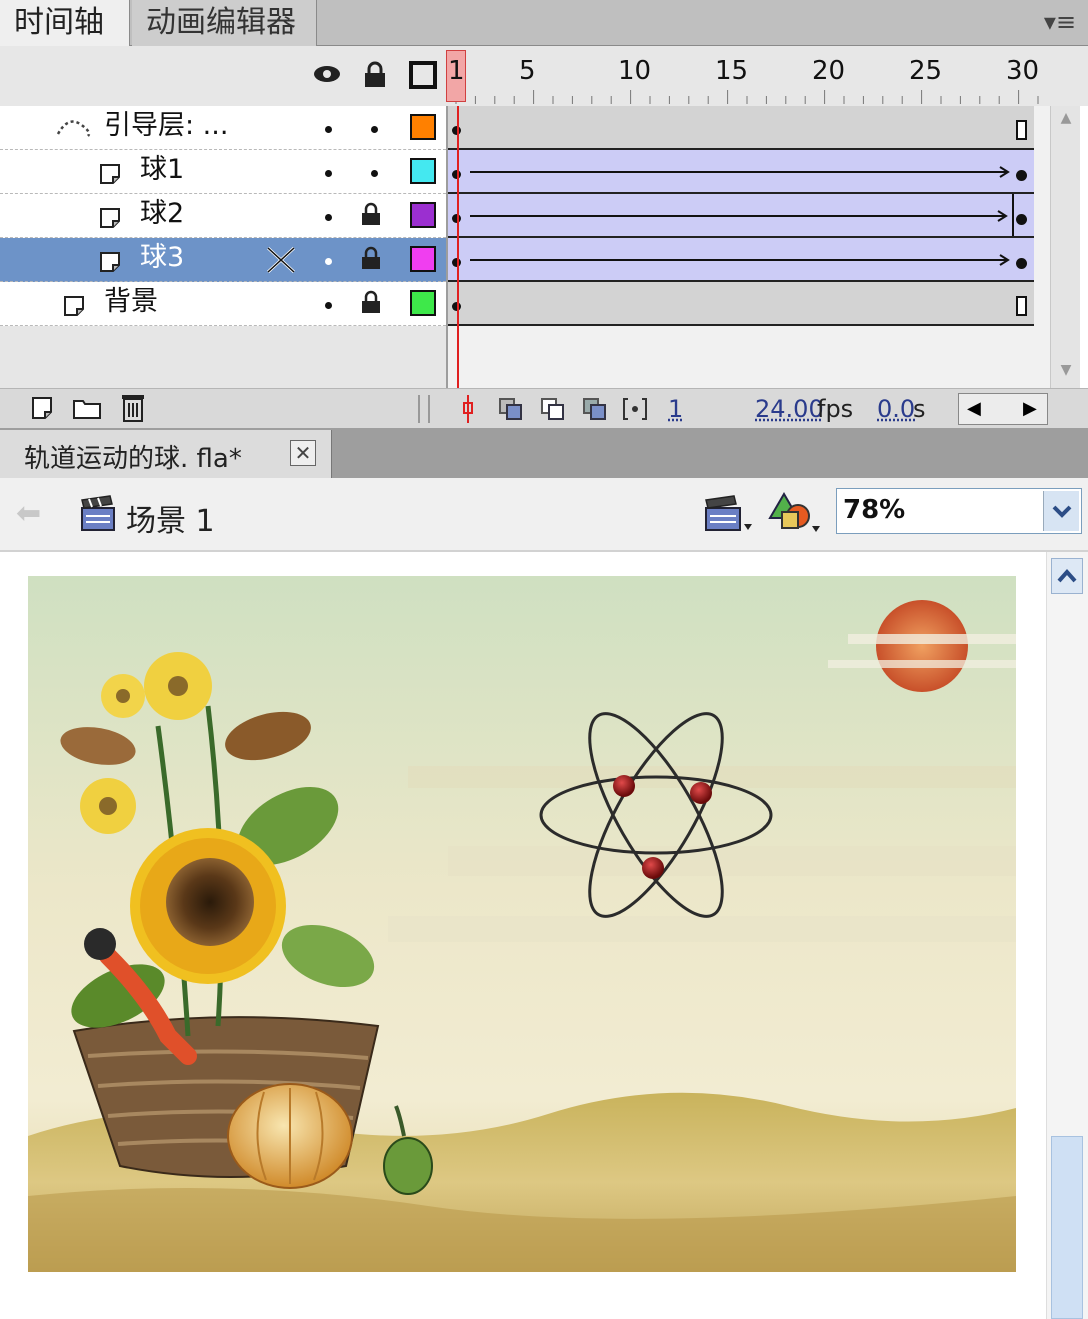 The image size is (1088, 1319). What do you see at coordinates (281, 260) in the screenshot?
I see `pencil-crossed-icon` at bounding box center [281, 260].